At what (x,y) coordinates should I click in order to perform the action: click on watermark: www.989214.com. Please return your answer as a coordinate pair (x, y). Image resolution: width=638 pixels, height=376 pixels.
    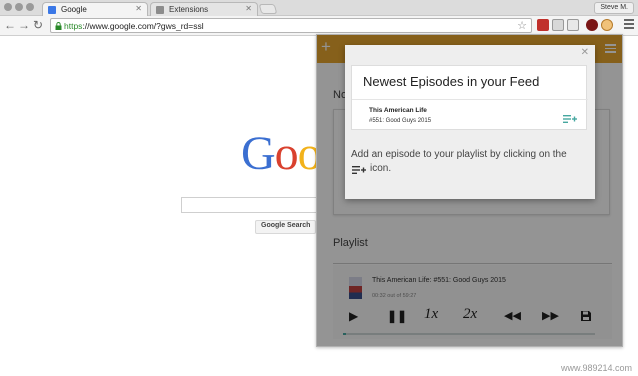
    Looking at the image, I should click on (596, 368).